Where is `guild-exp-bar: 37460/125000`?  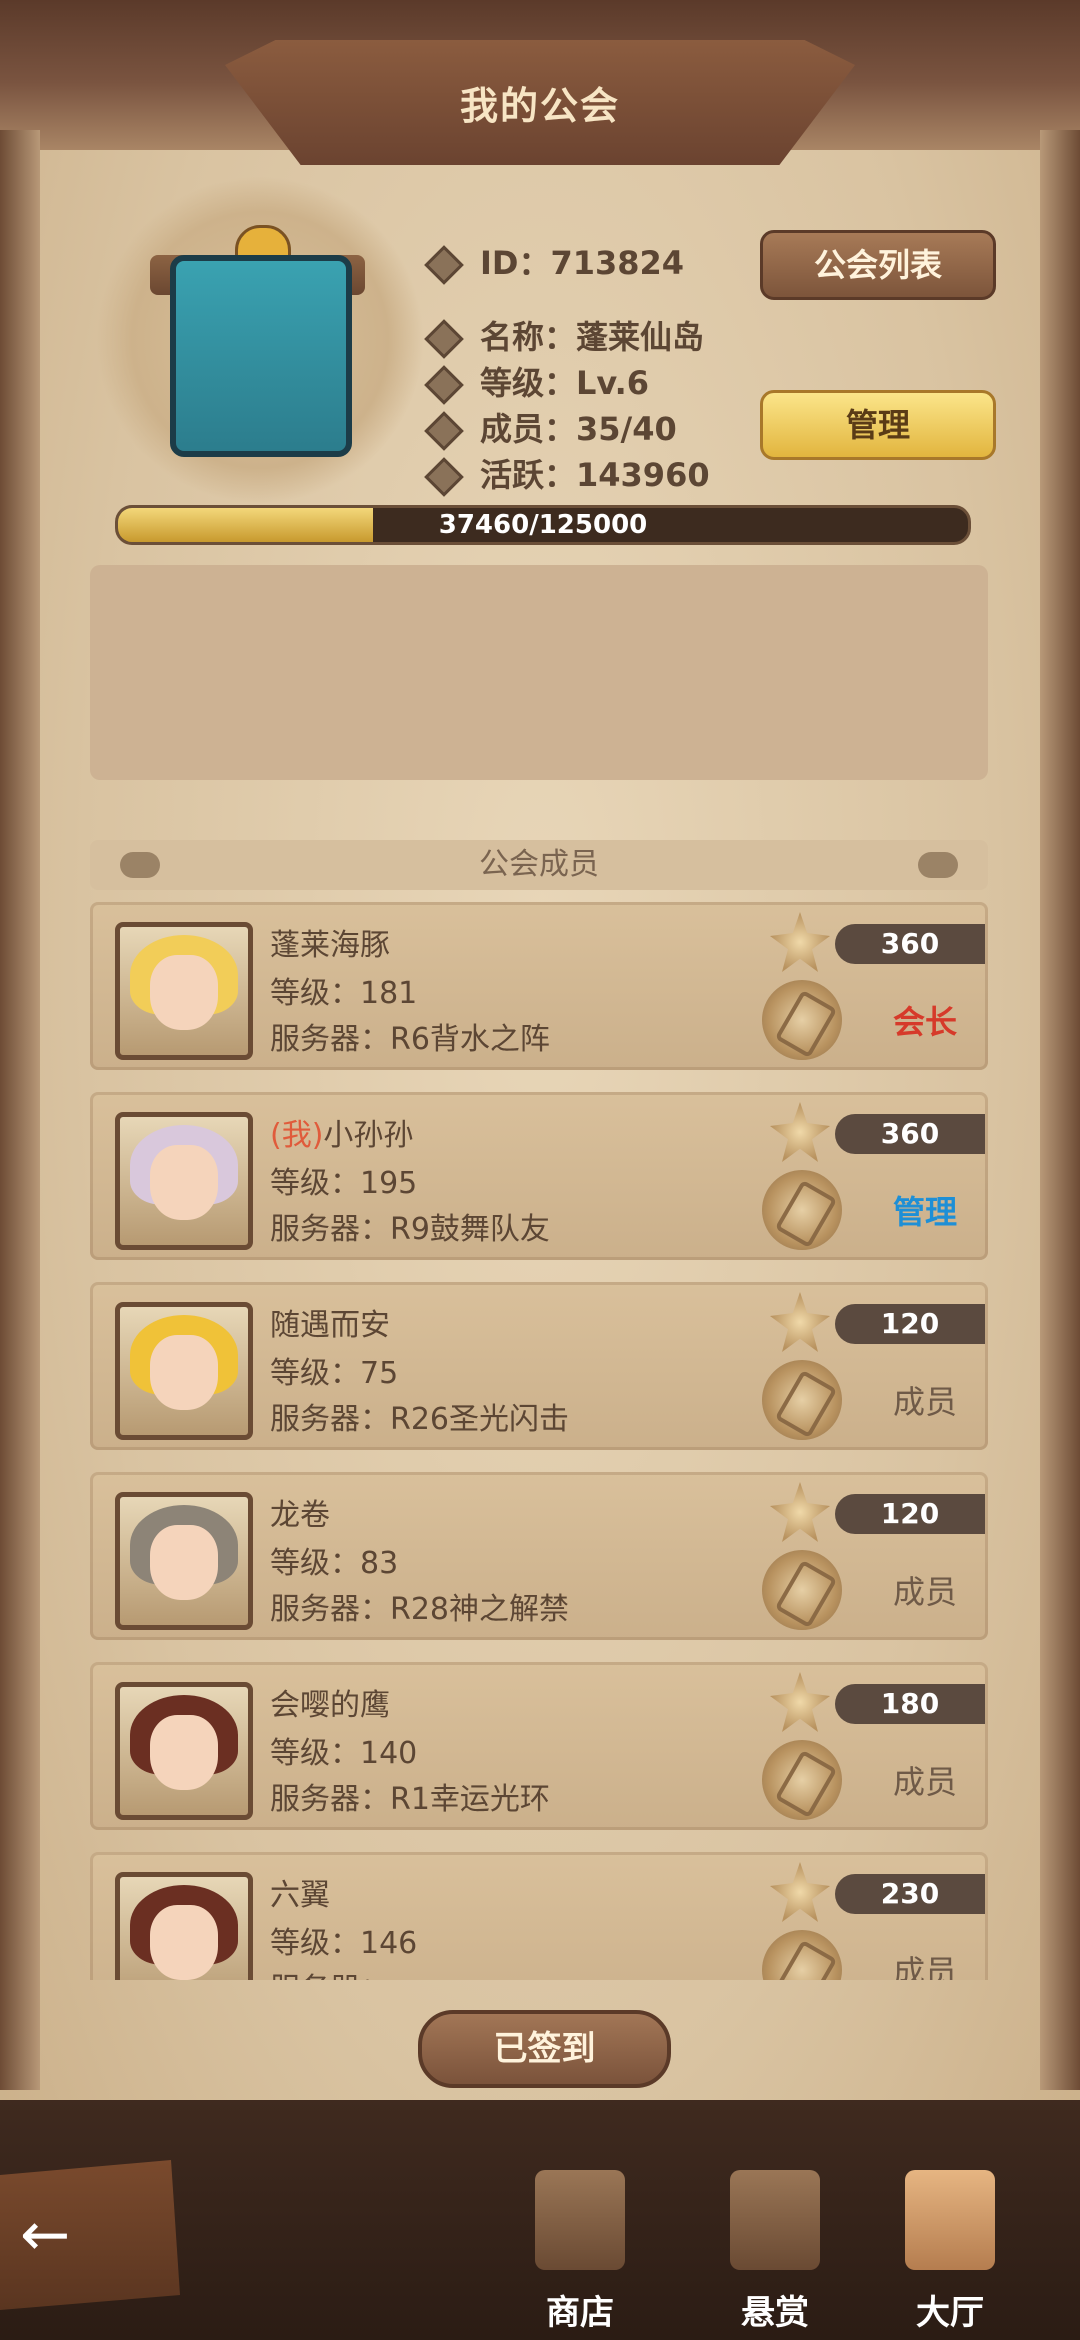
guild-exp-bar: 37460/125000 is located at coordinates (543, 525).